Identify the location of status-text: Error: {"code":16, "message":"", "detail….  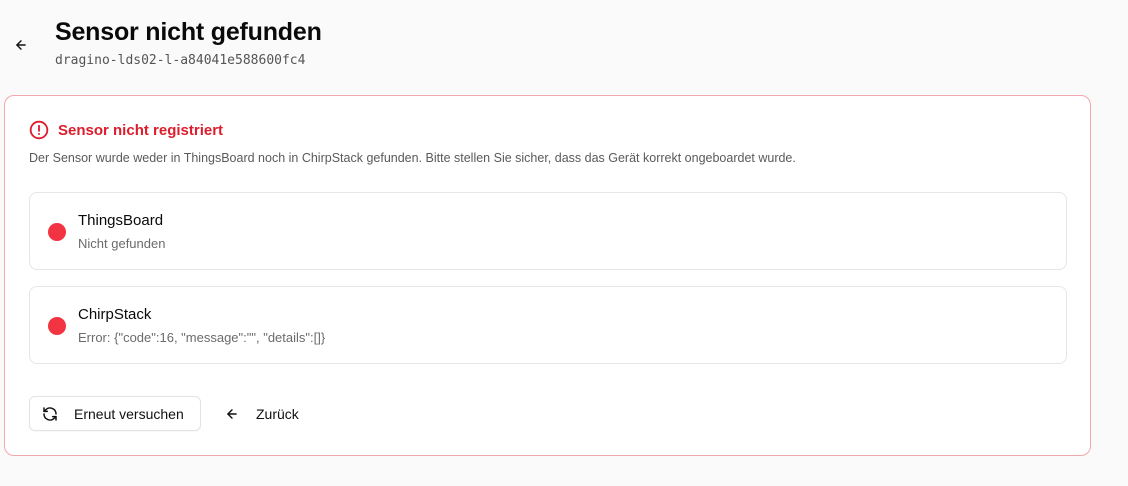
(202, 337).